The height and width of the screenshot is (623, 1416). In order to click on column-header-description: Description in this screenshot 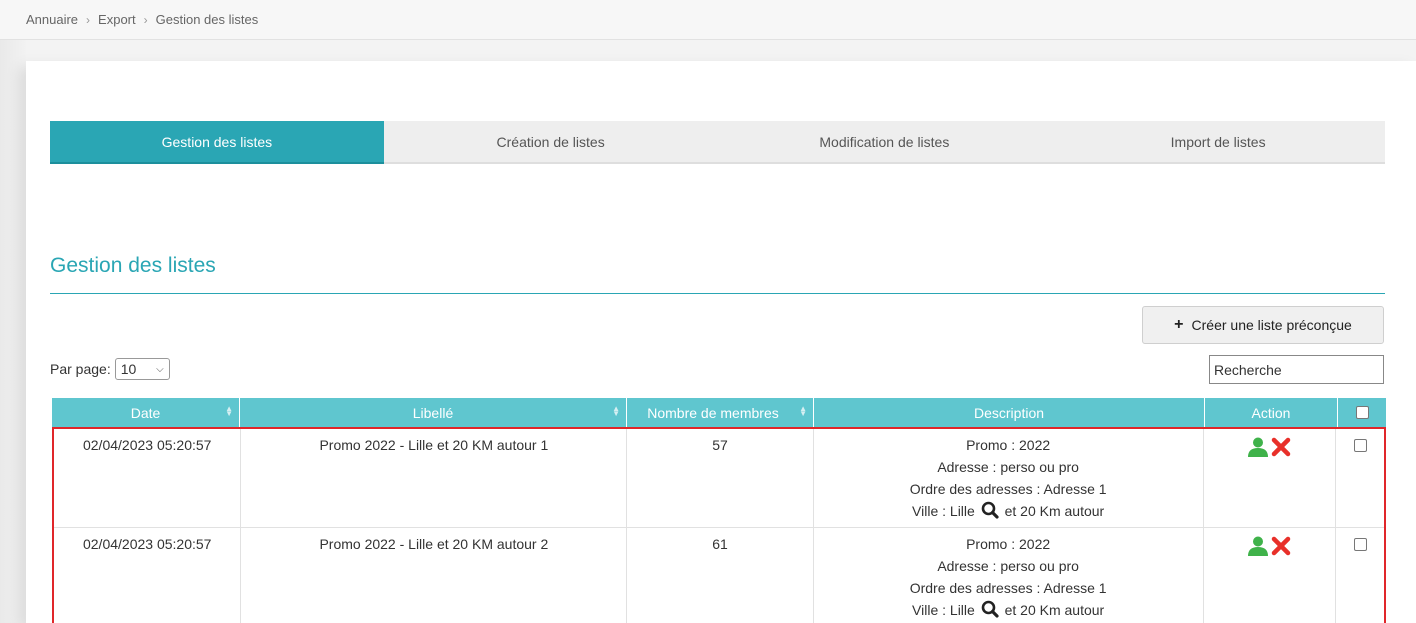, I will do `click(1009, 412)`.